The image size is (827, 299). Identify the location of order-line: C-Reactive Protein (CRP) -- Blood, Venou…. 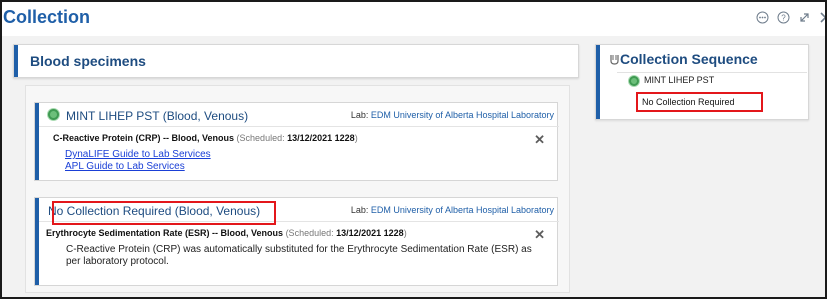
(205, 138).